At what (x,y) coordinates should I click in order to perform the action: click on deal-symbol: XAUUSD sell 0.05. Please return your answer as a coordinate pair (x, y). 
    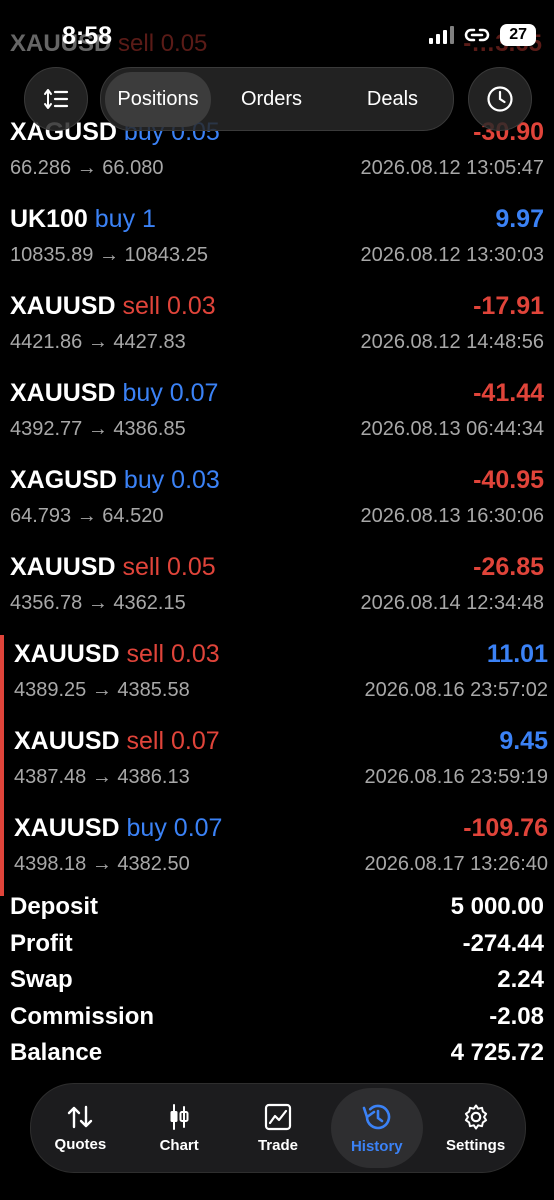
    Looking at the image, I should click on (113, 567).